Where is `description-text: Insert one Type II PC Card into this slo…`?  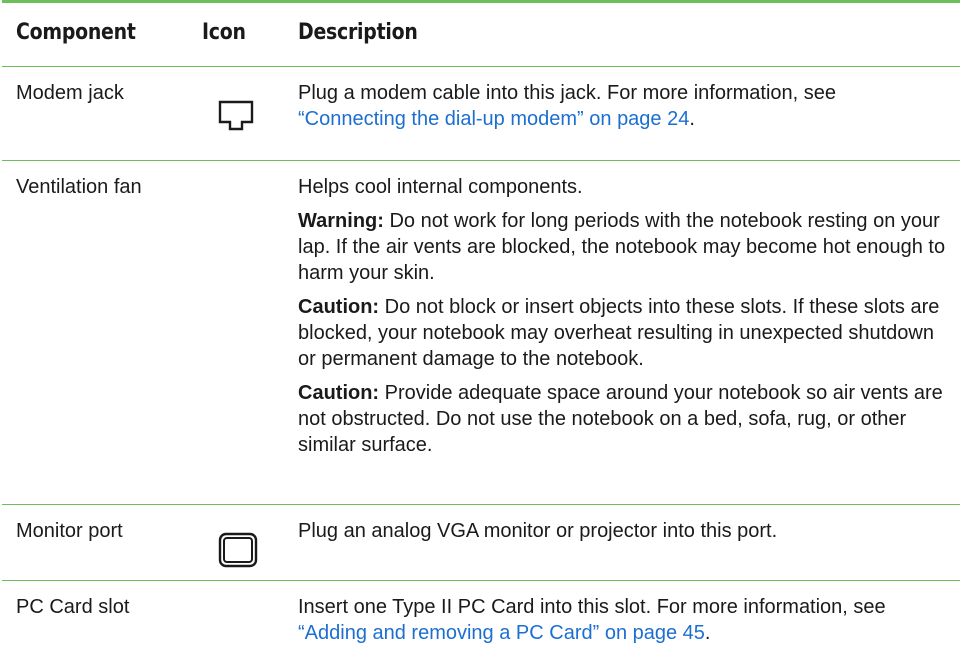 description-text: Insert one Type II PC Card into this slo… is located at coordinates (592, 607).